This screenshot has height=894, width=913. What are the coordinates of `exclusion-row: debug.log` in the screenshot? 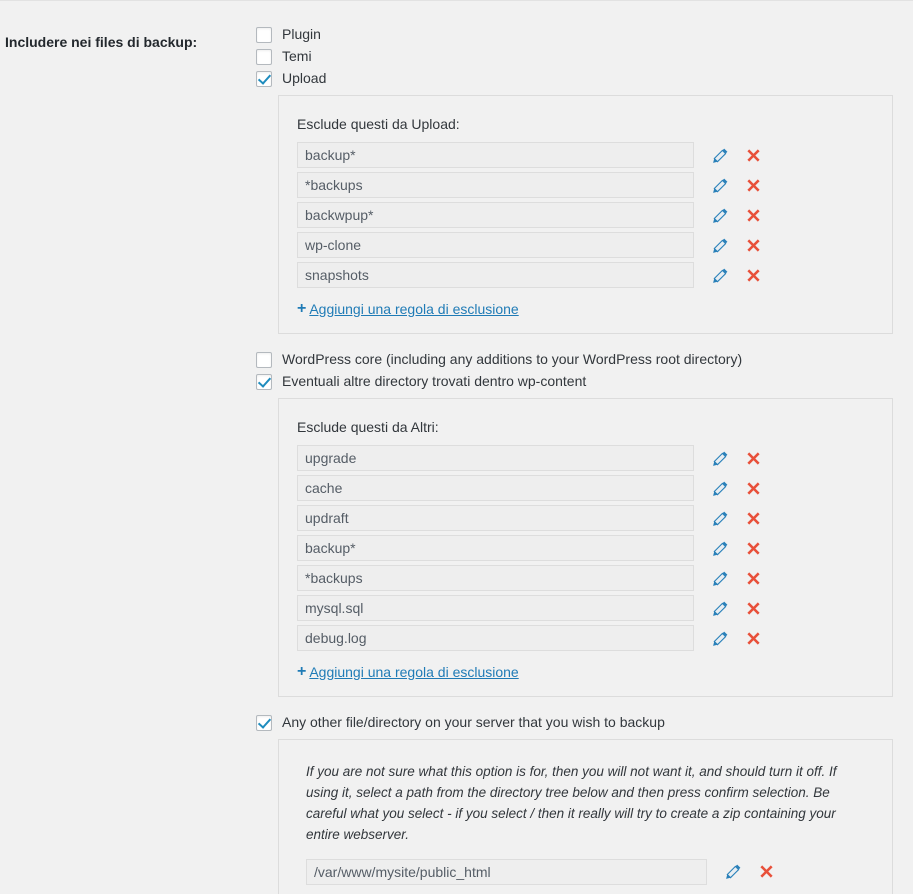 It's located at (585, 638).